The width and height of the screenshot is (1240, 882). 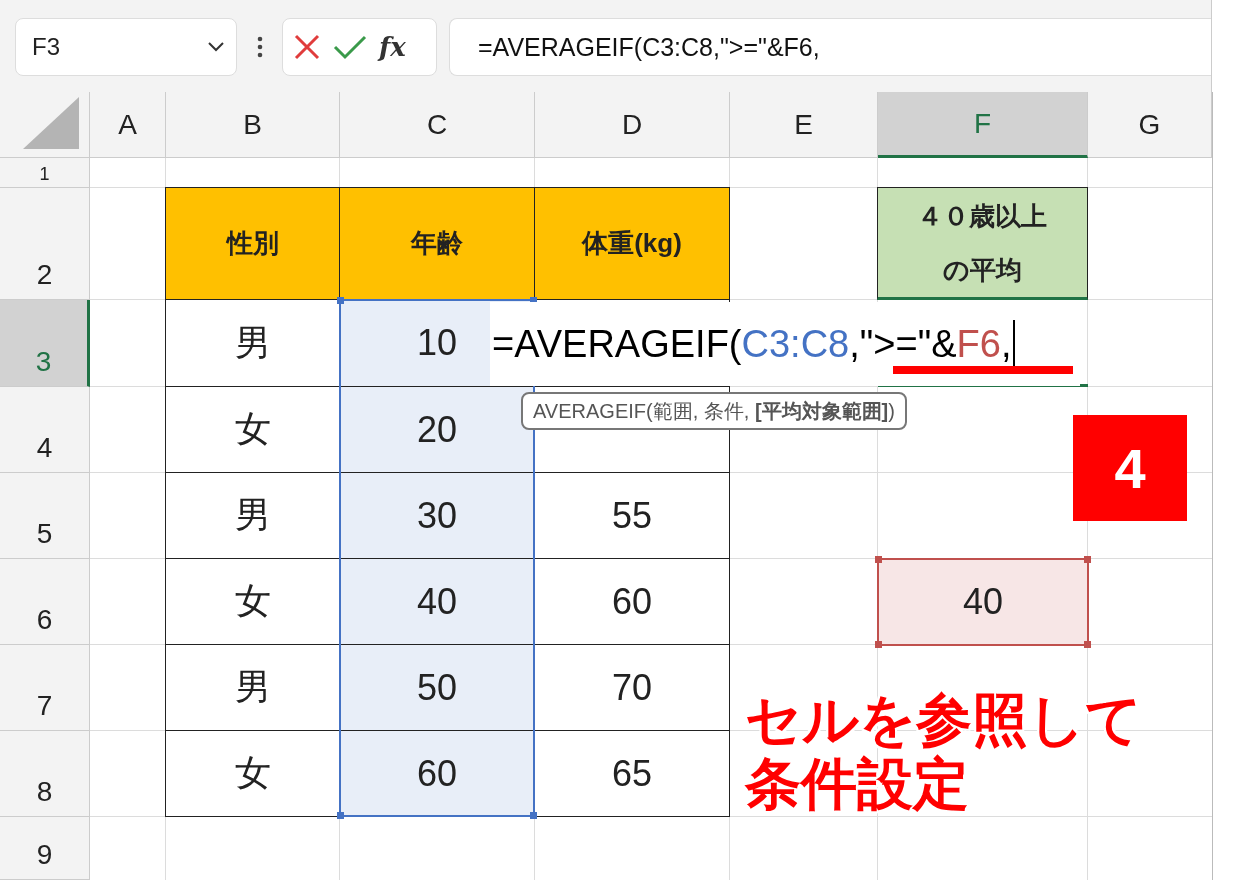 I want to click on function-tooltip: AVERAGEIF(範囲, 条件, [平均対象範囲]), so click(x=714, y=411).